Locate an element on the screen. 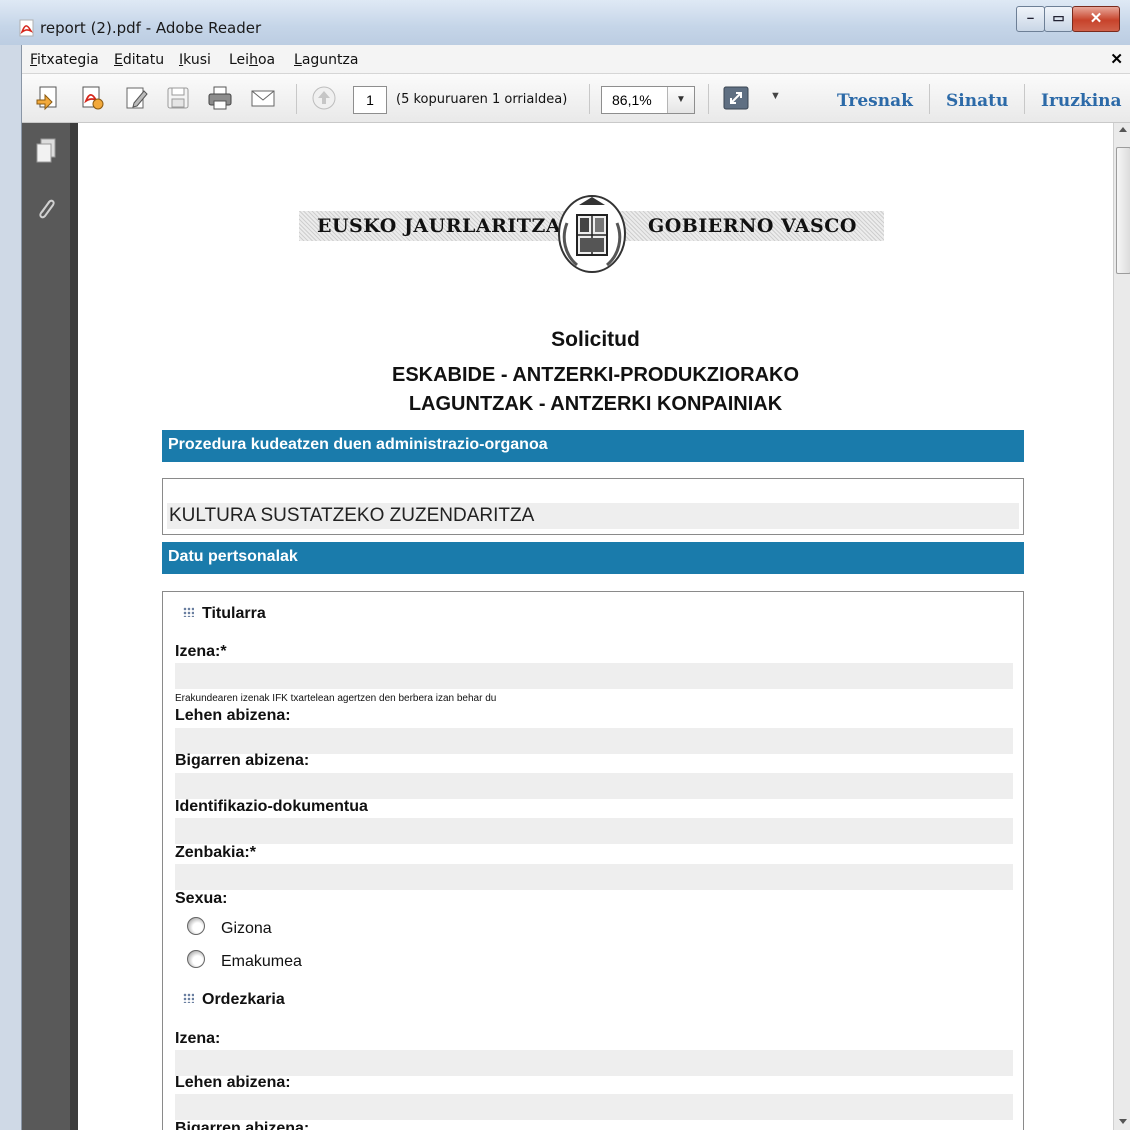  tools-link: Tresnak is located at coordinates (875, 101).